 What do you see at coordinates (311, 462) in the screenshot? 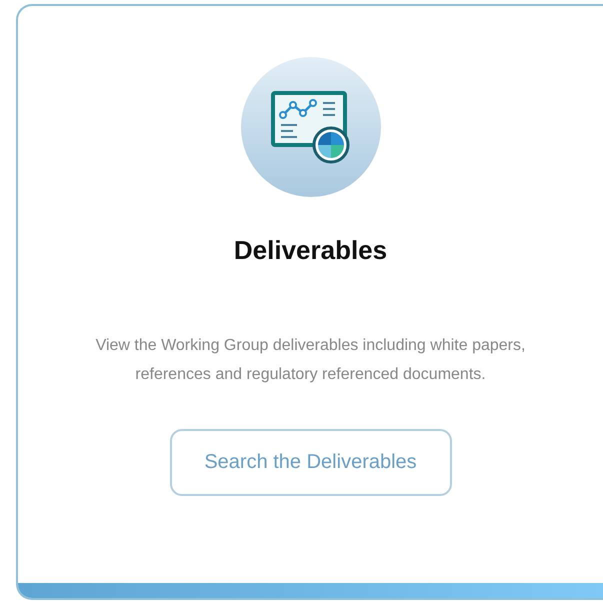
I see `search-button: Search the Deliverables` at bounding box center [311, 462].